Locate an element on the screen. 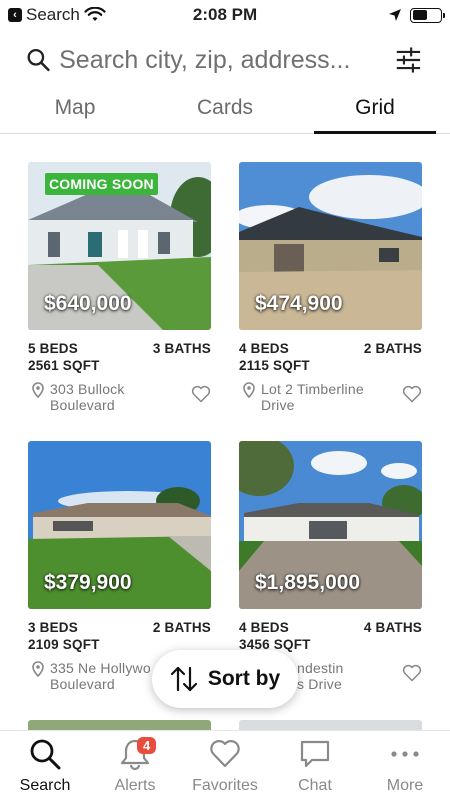  listing-baths: 4 BATHS is located at coordinates (392, 627).